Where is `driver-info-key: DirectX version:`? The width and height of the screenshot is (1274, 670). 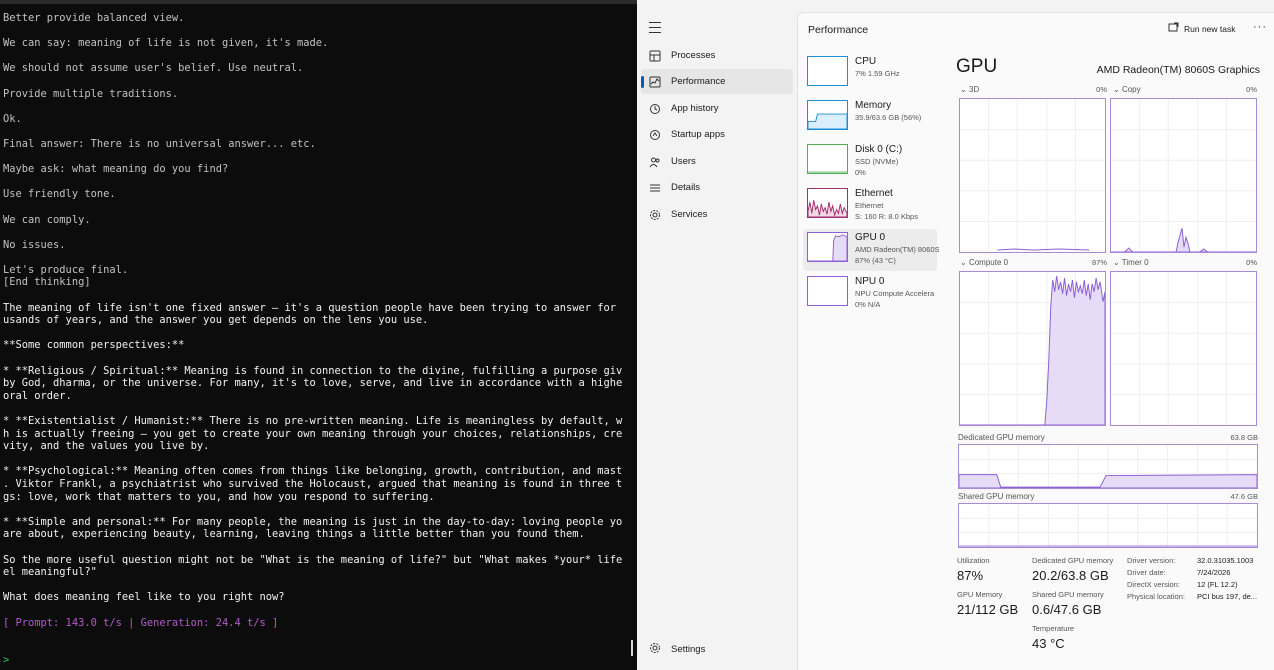
driver-info-key: DirectX version: is located at coordinates (1153, 584).